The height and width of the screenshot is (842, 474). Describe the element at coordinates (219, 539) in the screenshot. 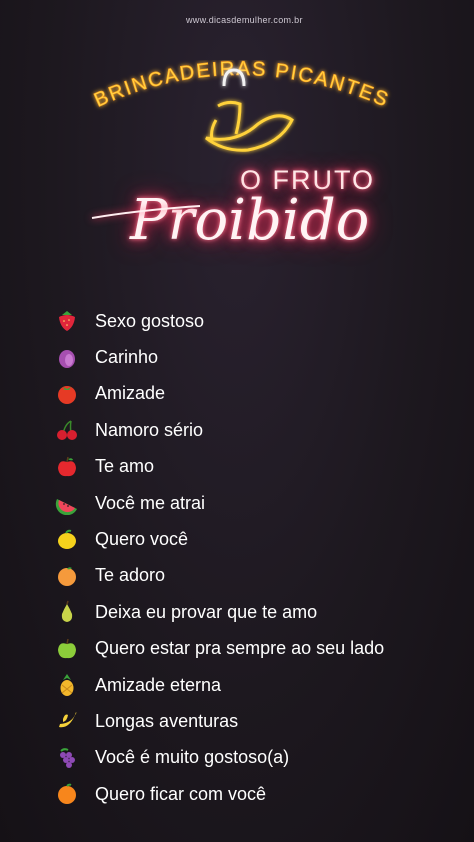

I see `list-item: Quero você` at that location.